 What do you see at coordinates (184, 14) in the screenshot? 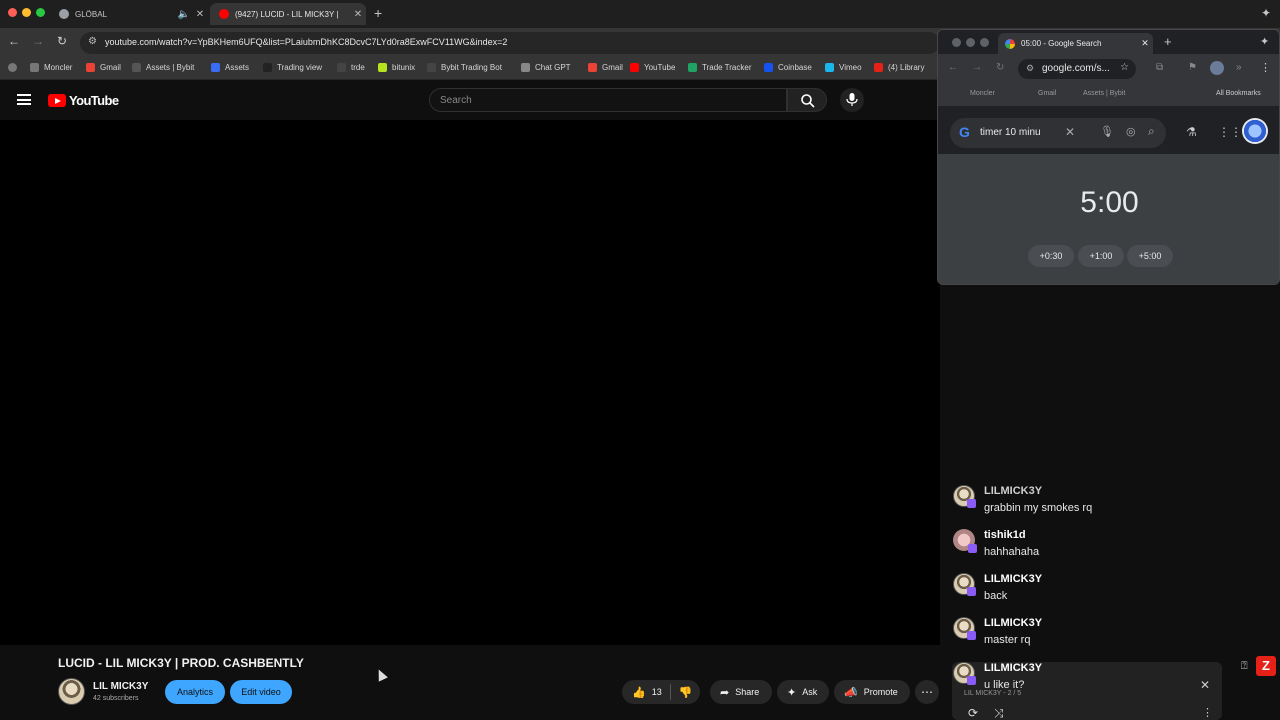
I see `speaker-icon: 🔈` at bounding box center [184, 14].